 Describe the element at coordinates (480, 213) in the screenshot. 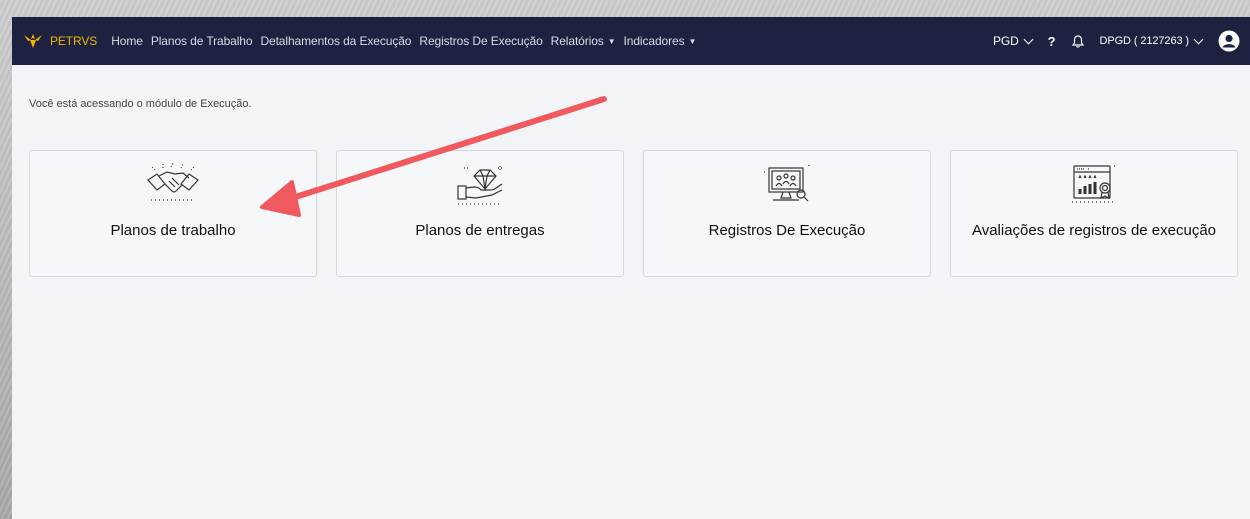

I see `card-planos-de-entregas: Planos de entregas` at that location.